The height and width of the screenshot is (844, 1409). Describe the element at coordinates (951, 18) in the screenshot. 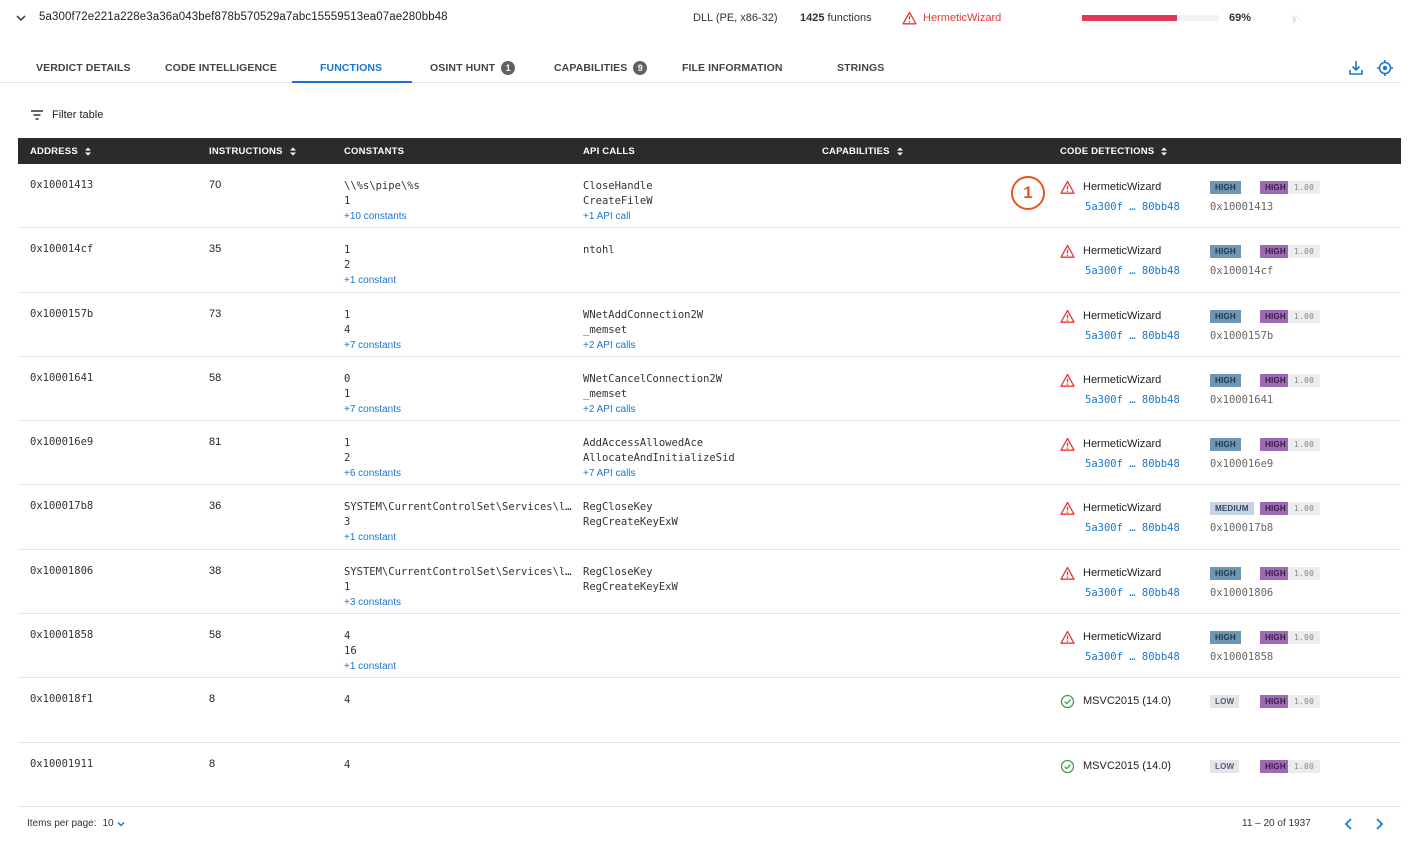

I see `threat-label: HermeticWizard` at that location.